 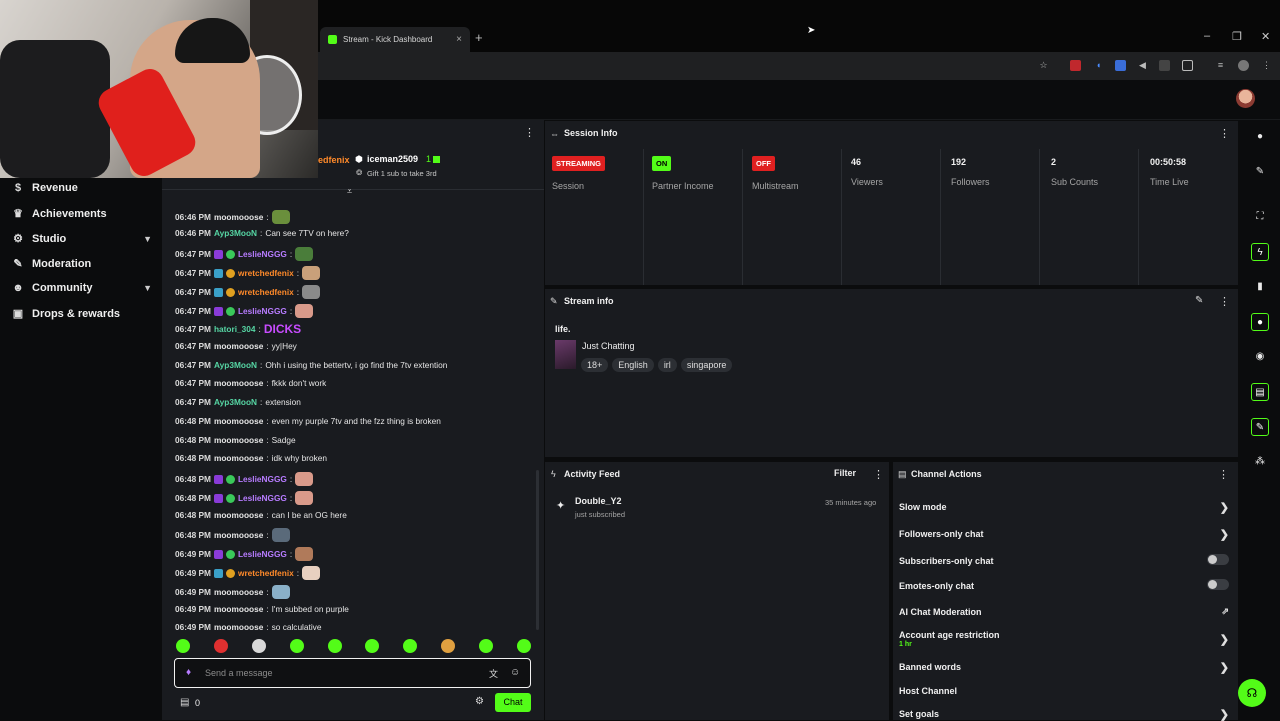 What do you see at coordinates (1245, 98) in the screenshot?
I see `avatar` at bounding box center [1245, 98].